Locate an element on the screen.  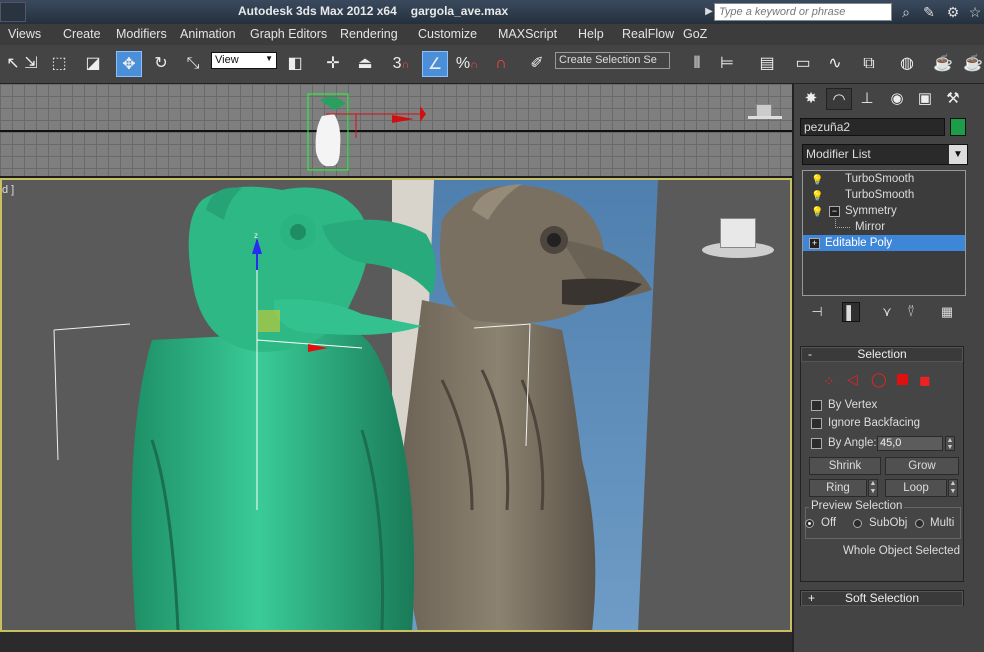
show-end-result-icon: ▌ is located at coordinates (851, 312).